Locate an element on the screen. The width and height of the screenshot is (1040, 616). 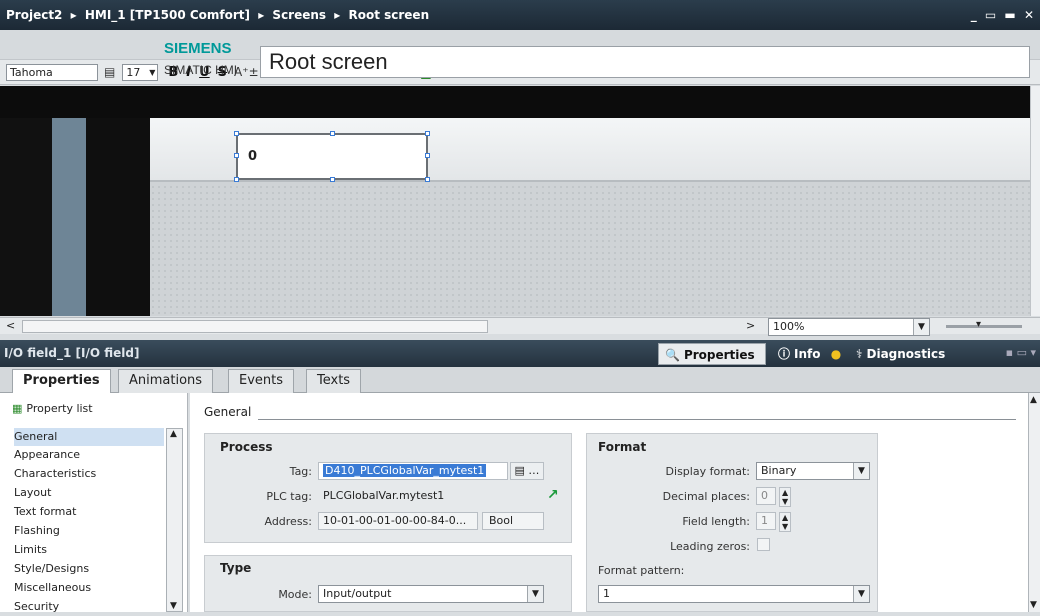
nav-item-style-designs: Style/Designs is located at coordinates (89, 569).